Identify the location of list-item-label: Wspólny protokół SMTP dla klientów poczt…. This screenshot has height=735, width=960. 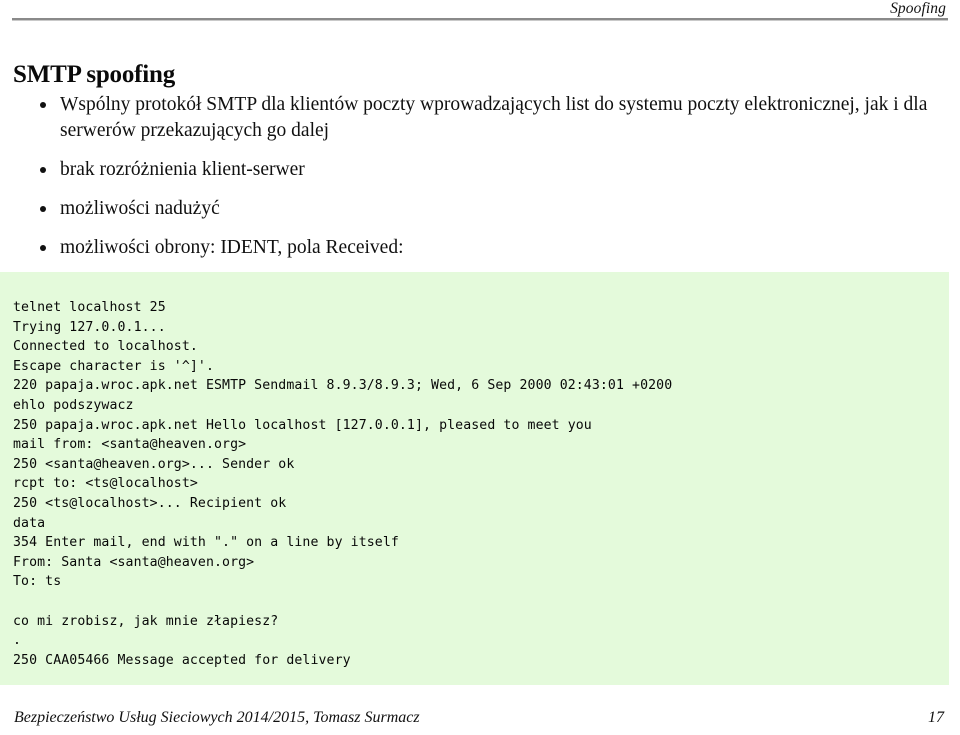
(494, 117).